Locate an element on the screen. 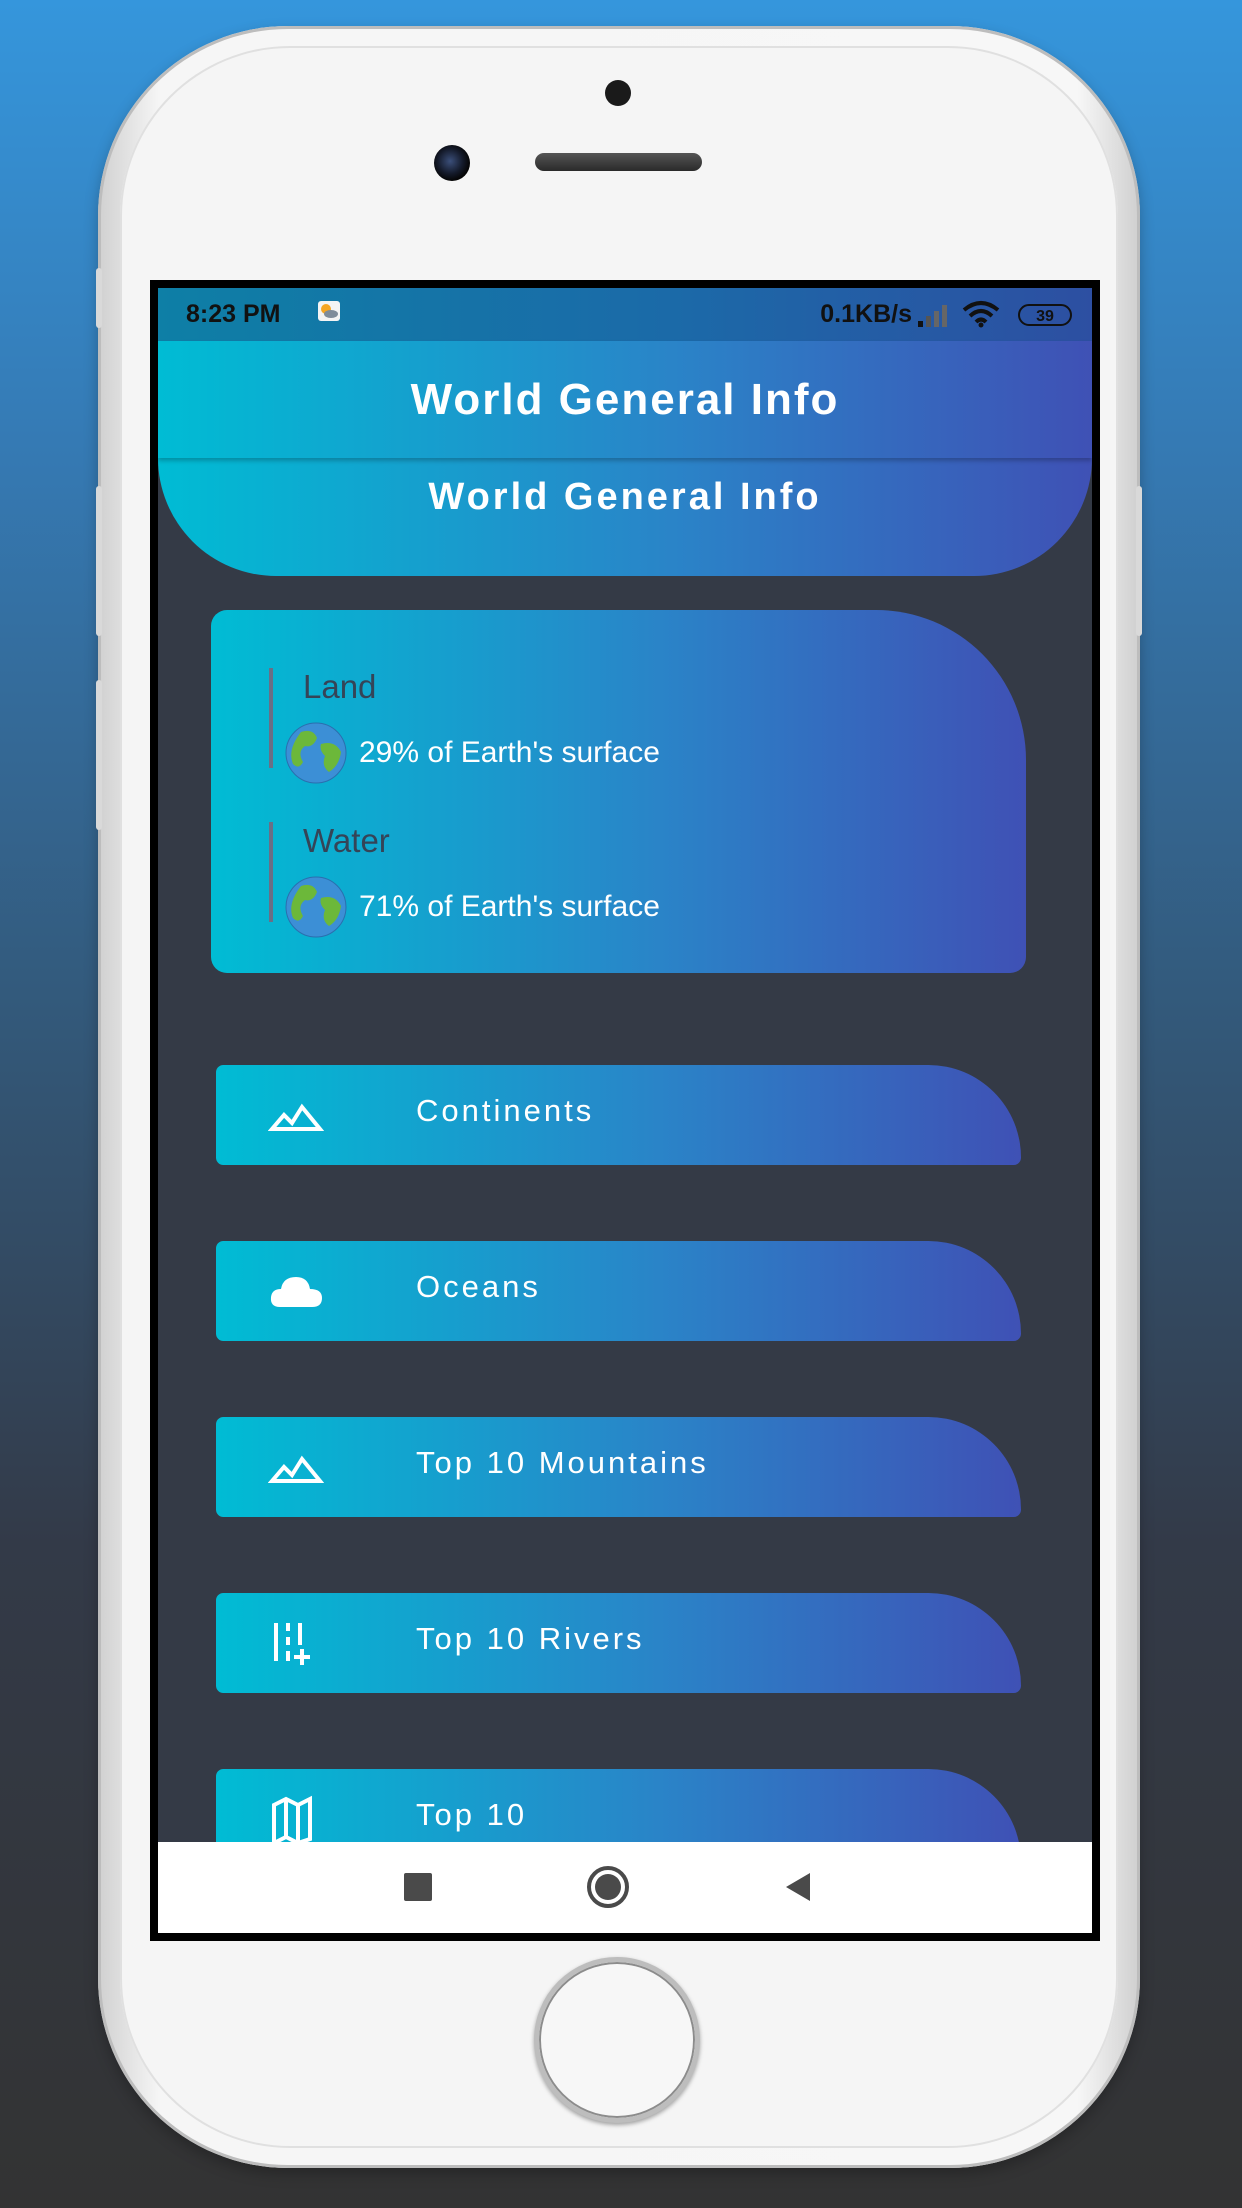 This screenshot has height=2208, width=1242. header-title: World General Info is located at coordinates (625, 497).